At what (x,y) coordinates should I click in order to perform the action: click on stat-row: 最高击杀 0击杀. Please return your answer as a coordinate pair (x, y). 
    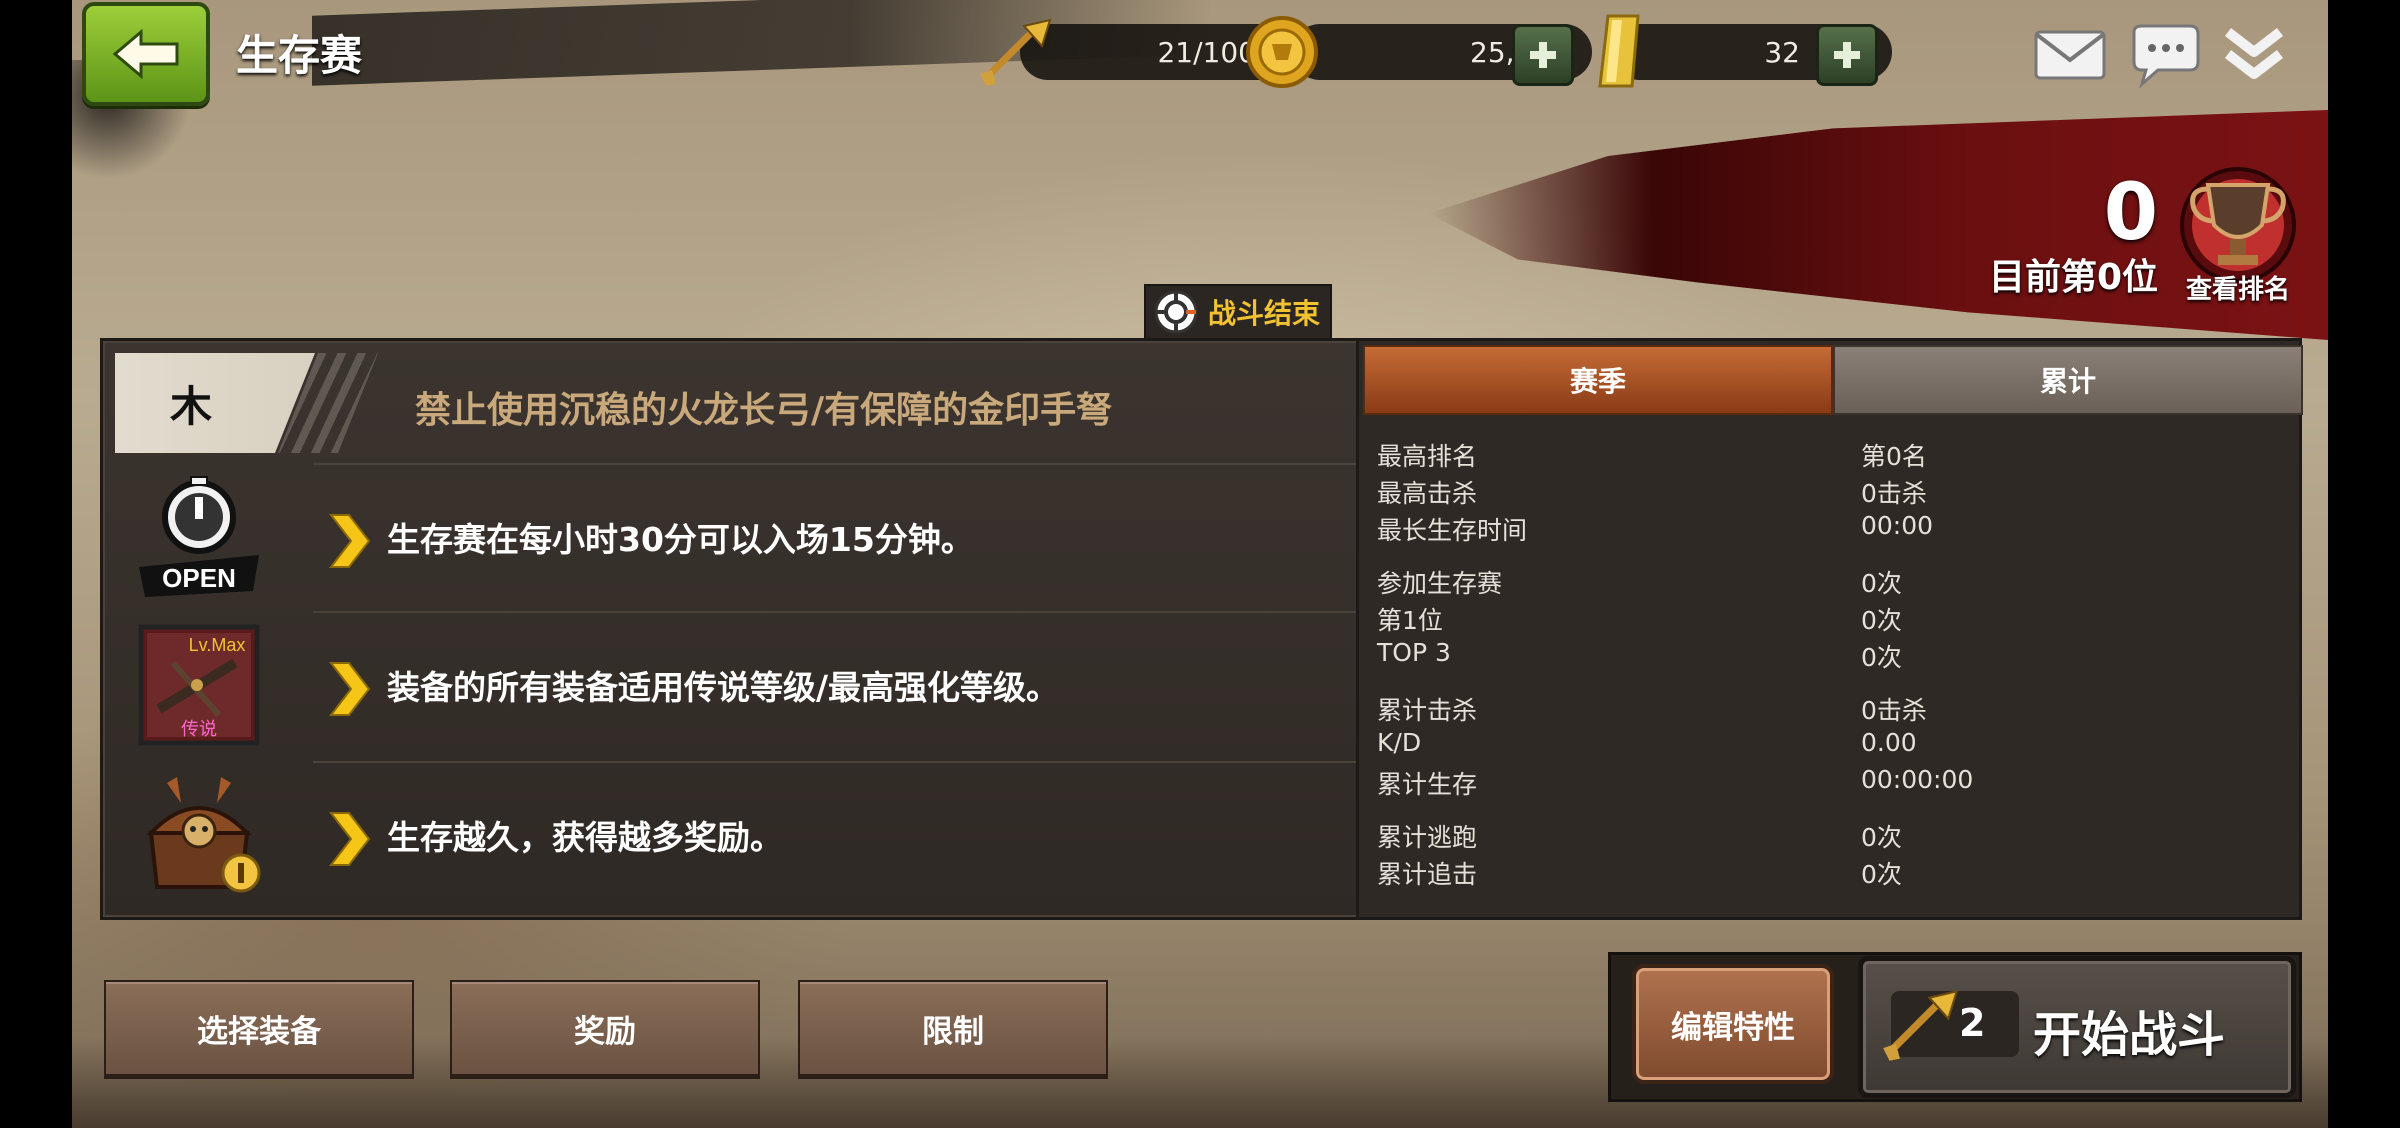
    Looking at the image, I should click on (1827, 492).